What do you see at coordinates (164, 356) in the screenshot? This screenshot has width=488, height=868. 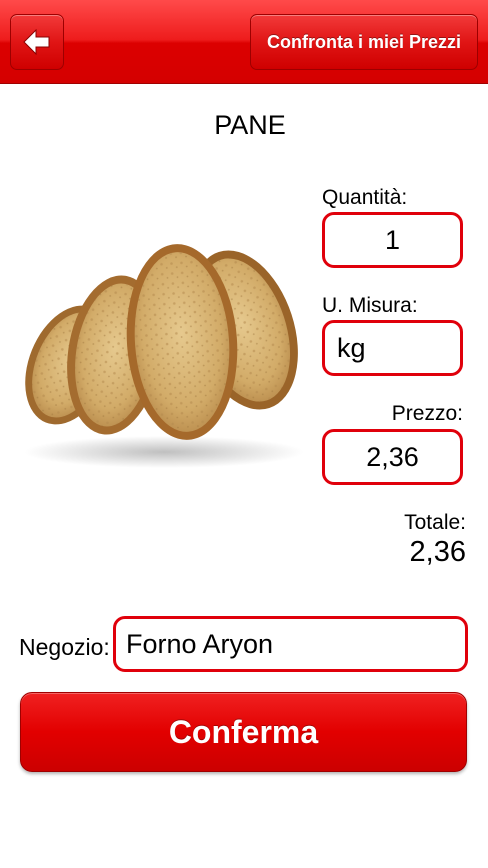 I see `bread-image` at bounding box center [164, 356].